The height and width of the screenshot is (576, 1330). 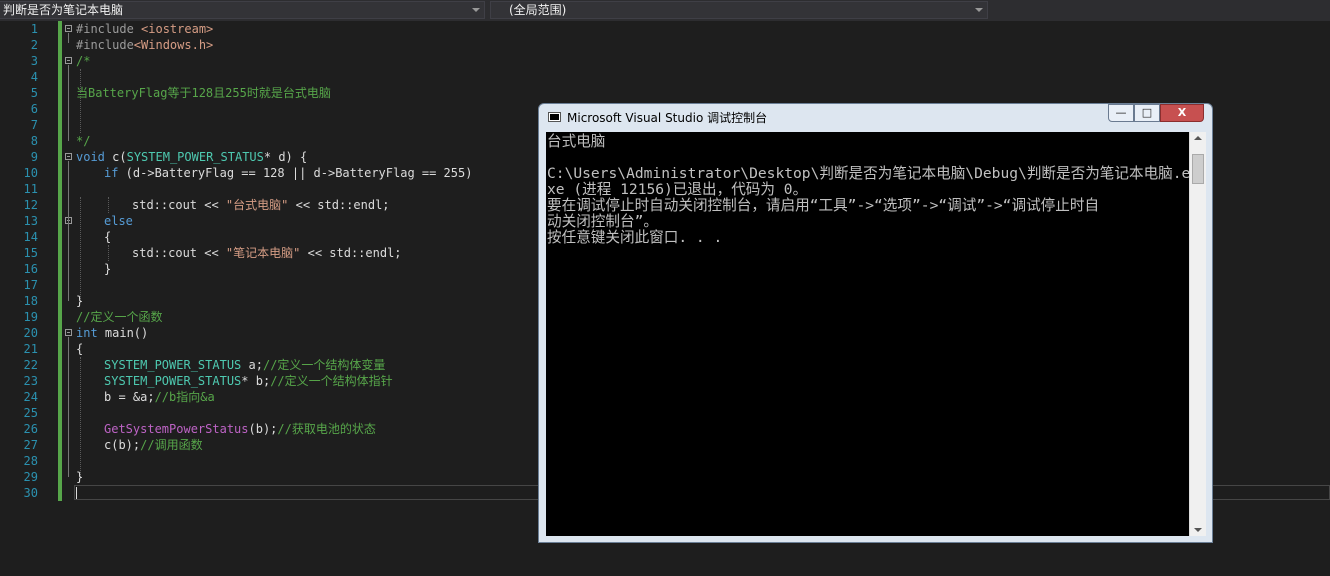 I want to click on close-button: X, so click(x=1182, y=113).